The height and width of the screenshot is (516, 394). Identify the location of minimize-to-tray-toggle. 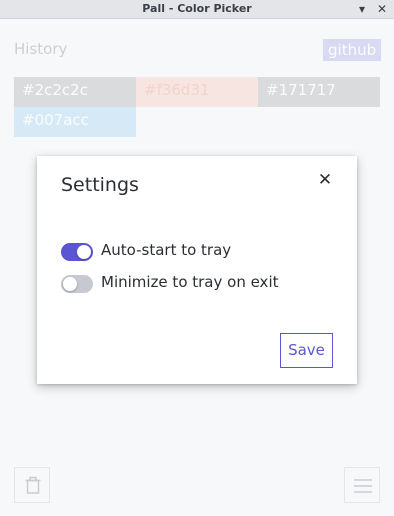
(77, 284).